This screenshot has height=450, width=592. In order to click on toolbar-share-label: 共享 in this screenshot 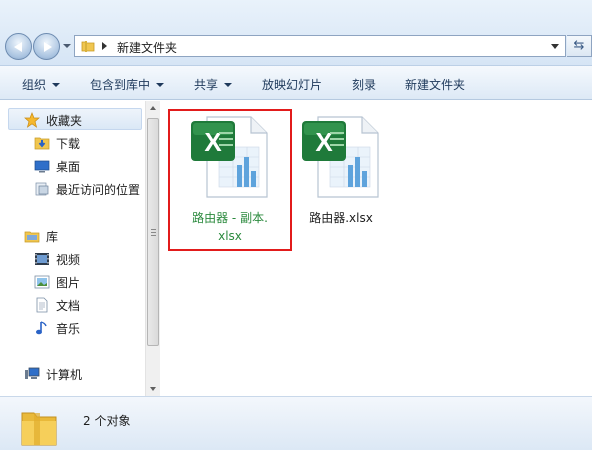, I will do `click(206, 85)`.